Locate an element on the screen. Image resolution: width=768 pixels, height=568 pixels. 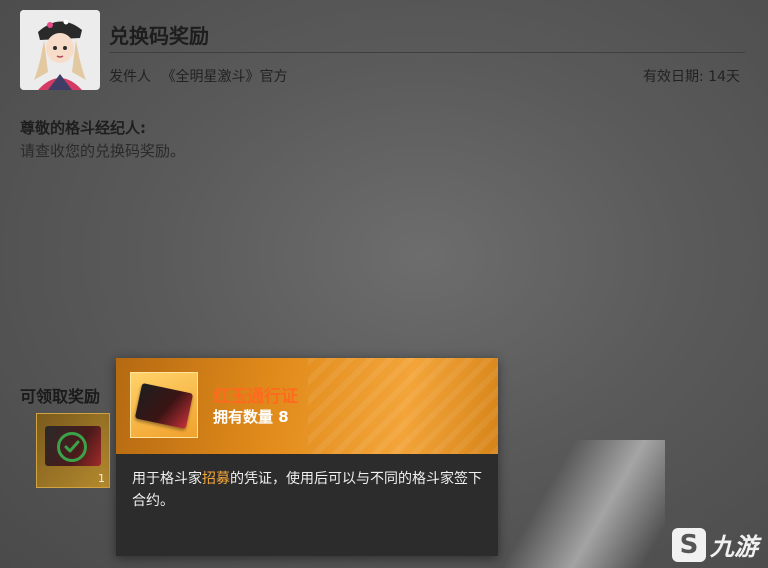
sender-name: 《全明星激斗》官方 is located at coordinates (224, 77).